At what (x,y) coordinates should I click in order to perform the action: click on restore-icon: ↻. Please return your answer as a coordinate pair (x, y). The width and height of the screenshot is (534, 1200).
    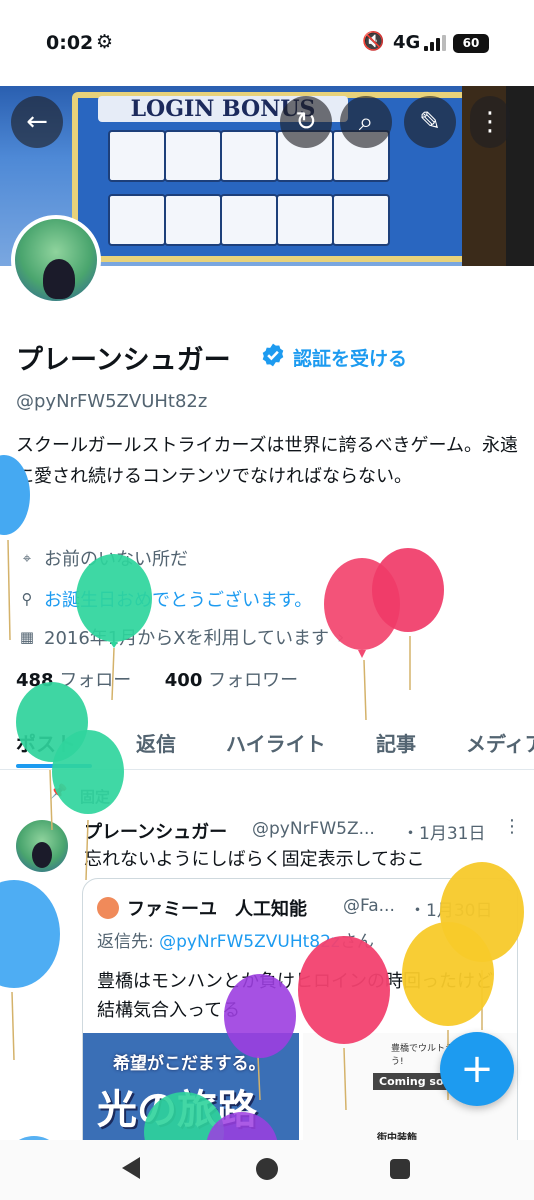
    Looking at the image, I should click on (306, 122).